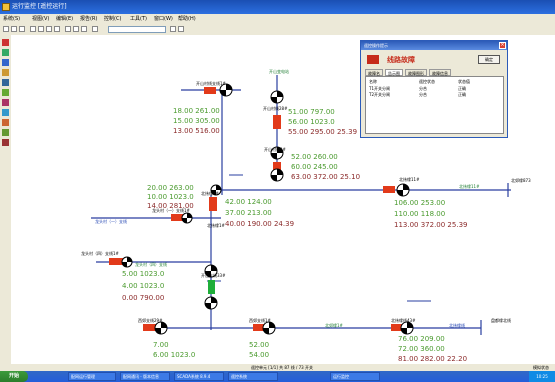 The height and width of the screenshot is (382, 555). Describe the element at coordinates (181, 29) in the screenshot. I see `help-icon` at that location.